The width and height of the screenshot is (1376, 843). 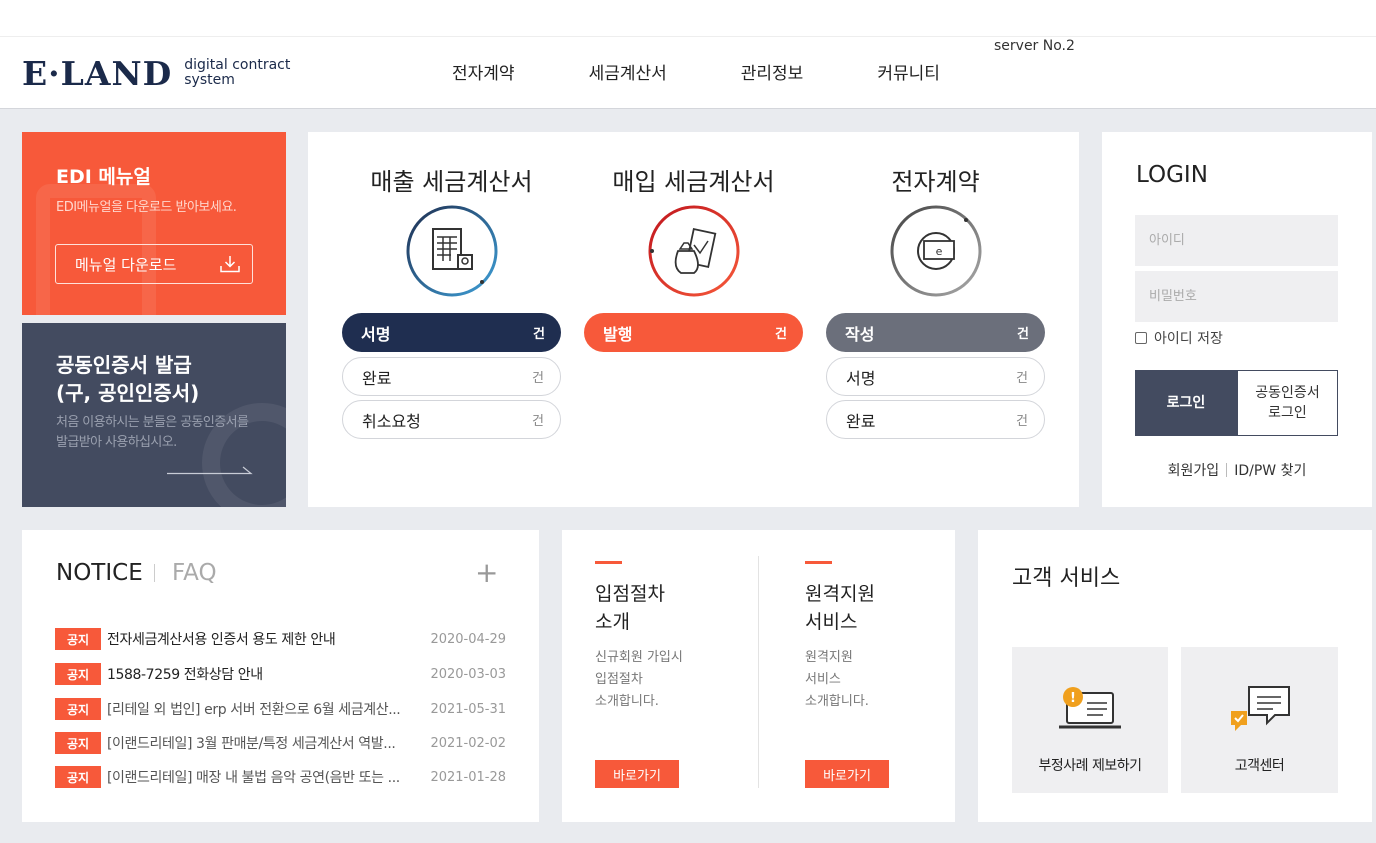 What do you see at coordinates (1172, 175) in the screenshot?
I see `login-title: LOGIN` at bounding box center [1172, 175].